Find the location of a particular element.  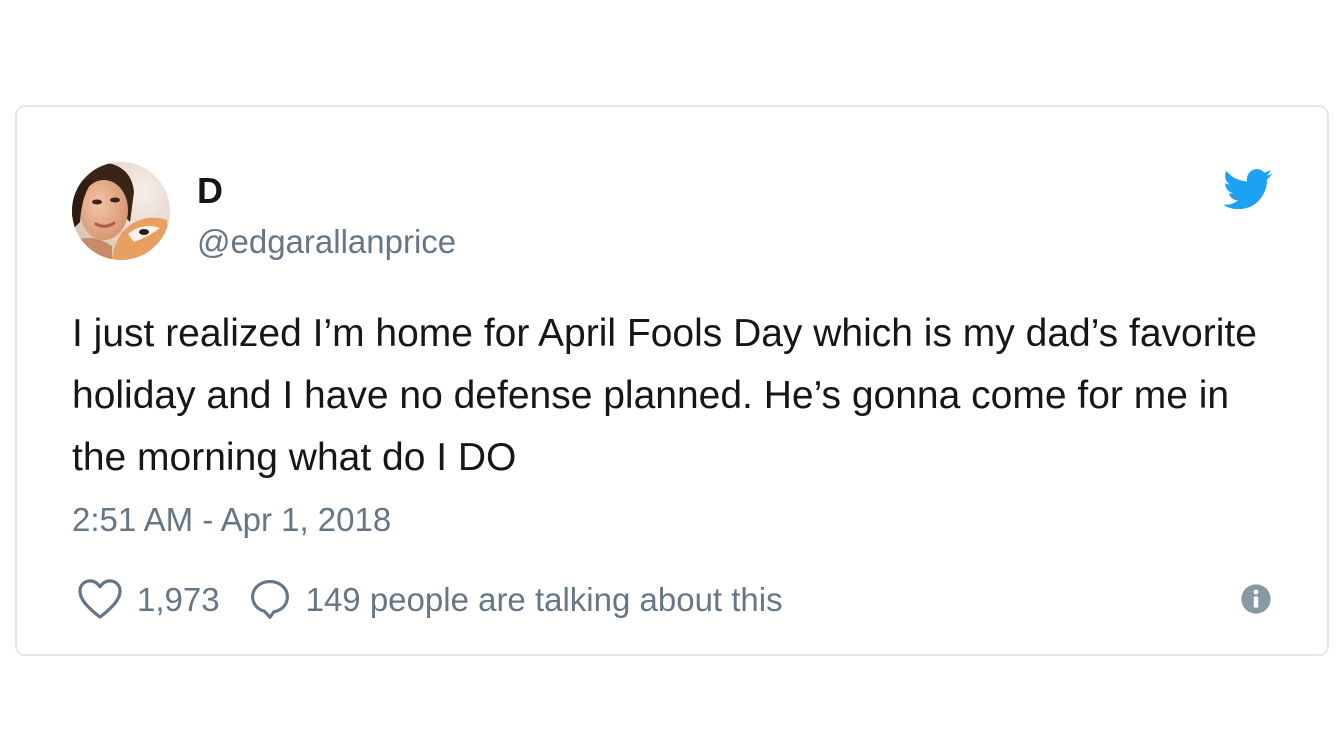

heart-outline-icon is located at coordinates (100, 599).